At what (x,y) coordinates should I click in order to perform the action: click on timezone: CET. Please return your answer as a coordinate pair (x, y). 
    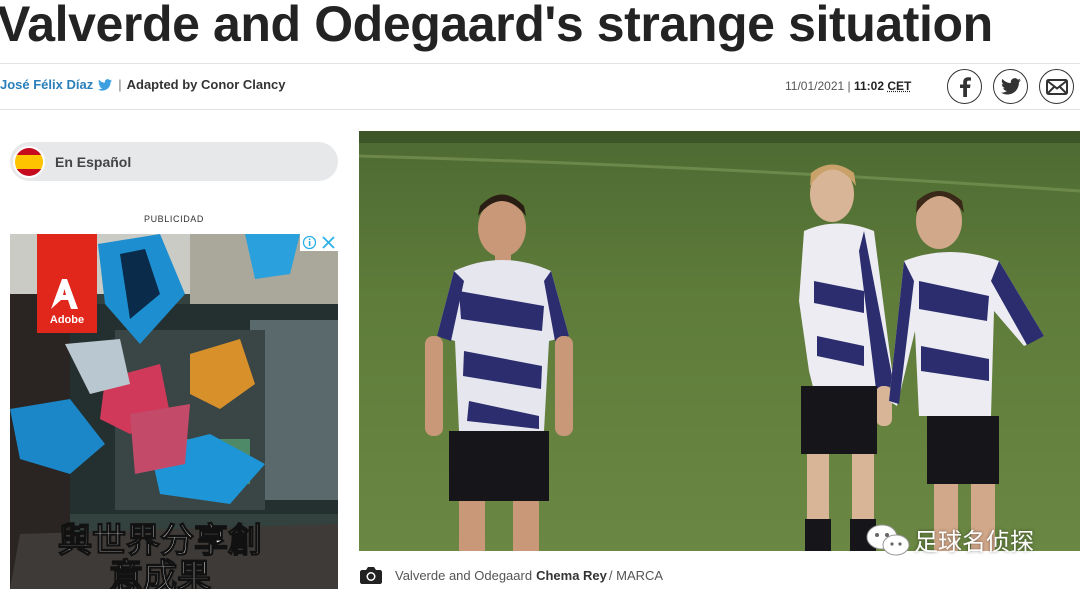
    Looking at the image, I should click on (899, 86).